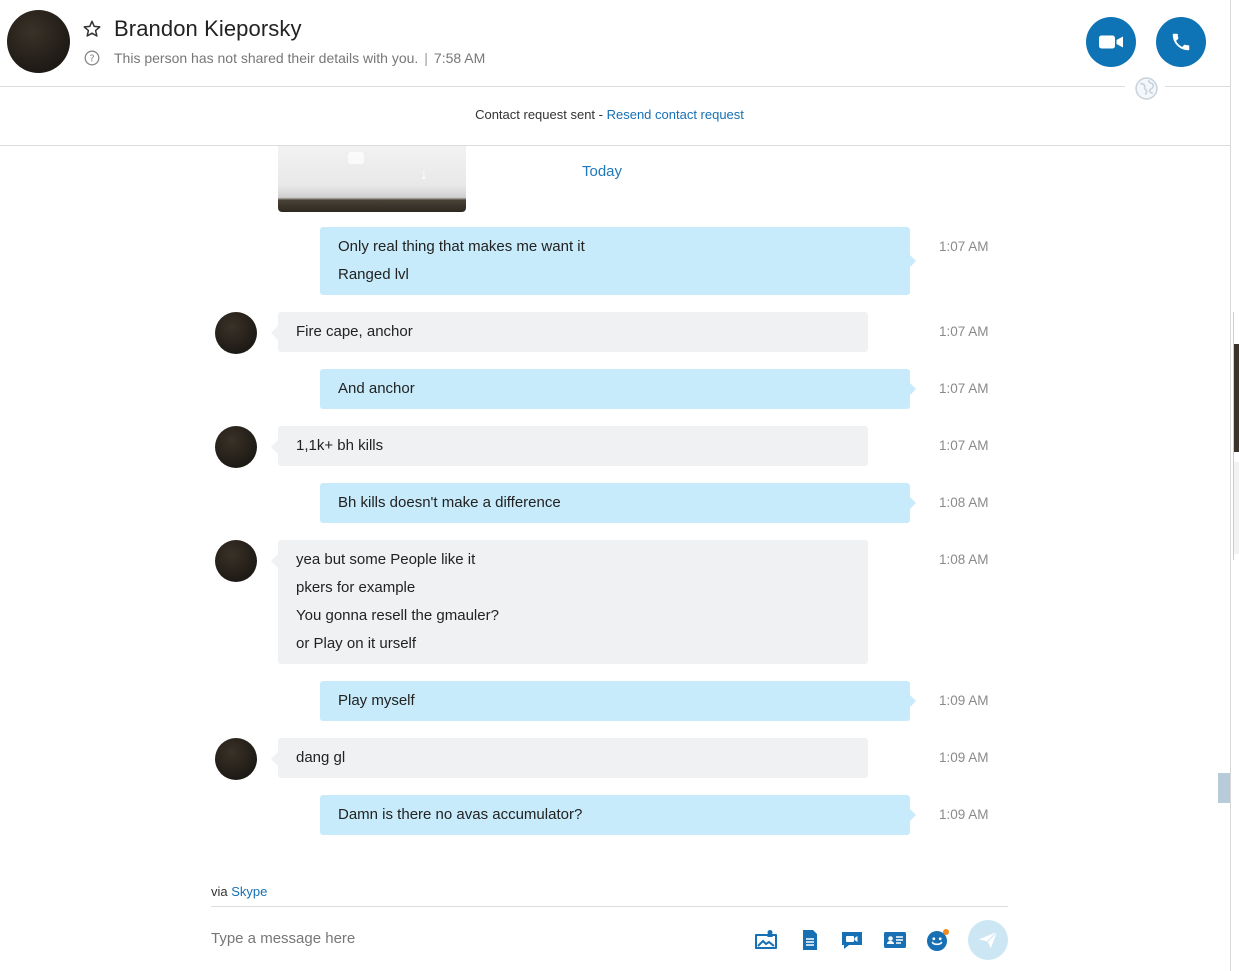 The image size is (1239, 971). I want to click on background-window-edge, so click(1236, 436).